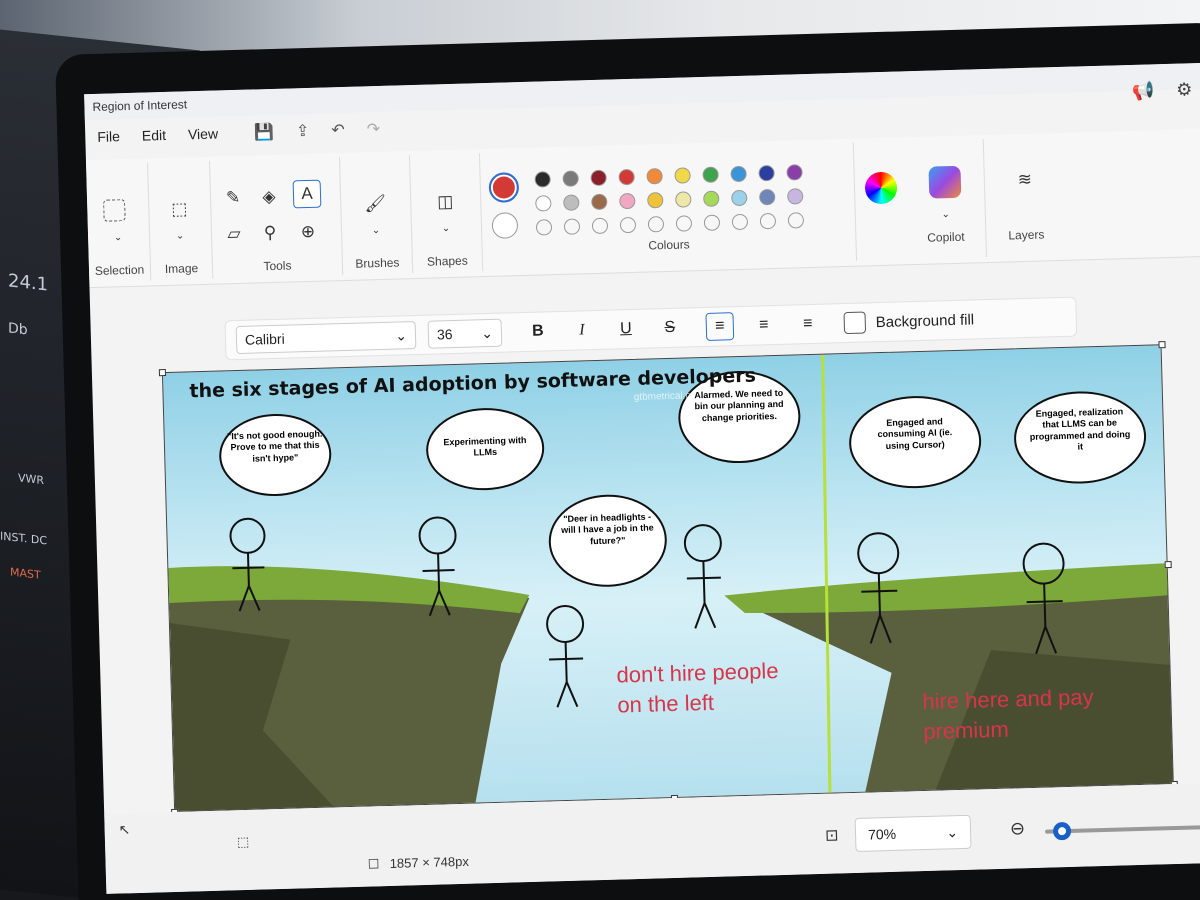  Describe the element at coordinates (1008, 714) in the screenshot. I see `right-note: hire here and pay premium` at that location.